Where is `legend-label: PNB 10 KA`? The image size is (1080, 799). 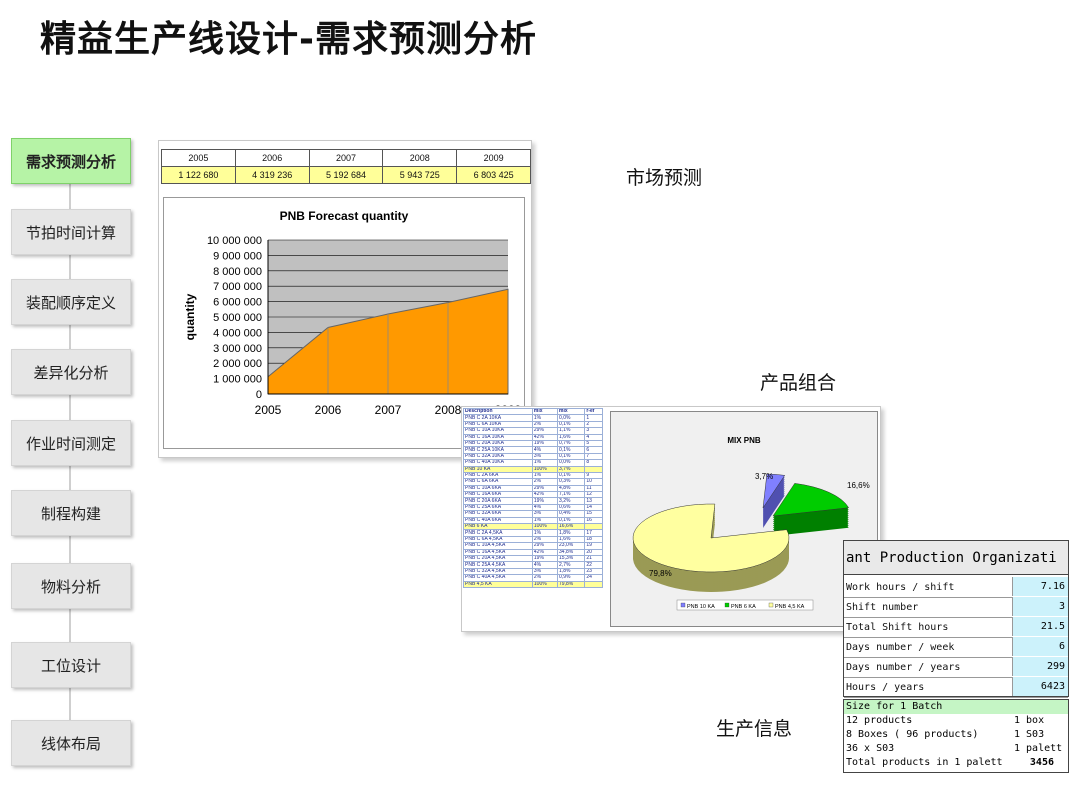 legend-label: PNB 10 KA is located at coordinates (701, 607).